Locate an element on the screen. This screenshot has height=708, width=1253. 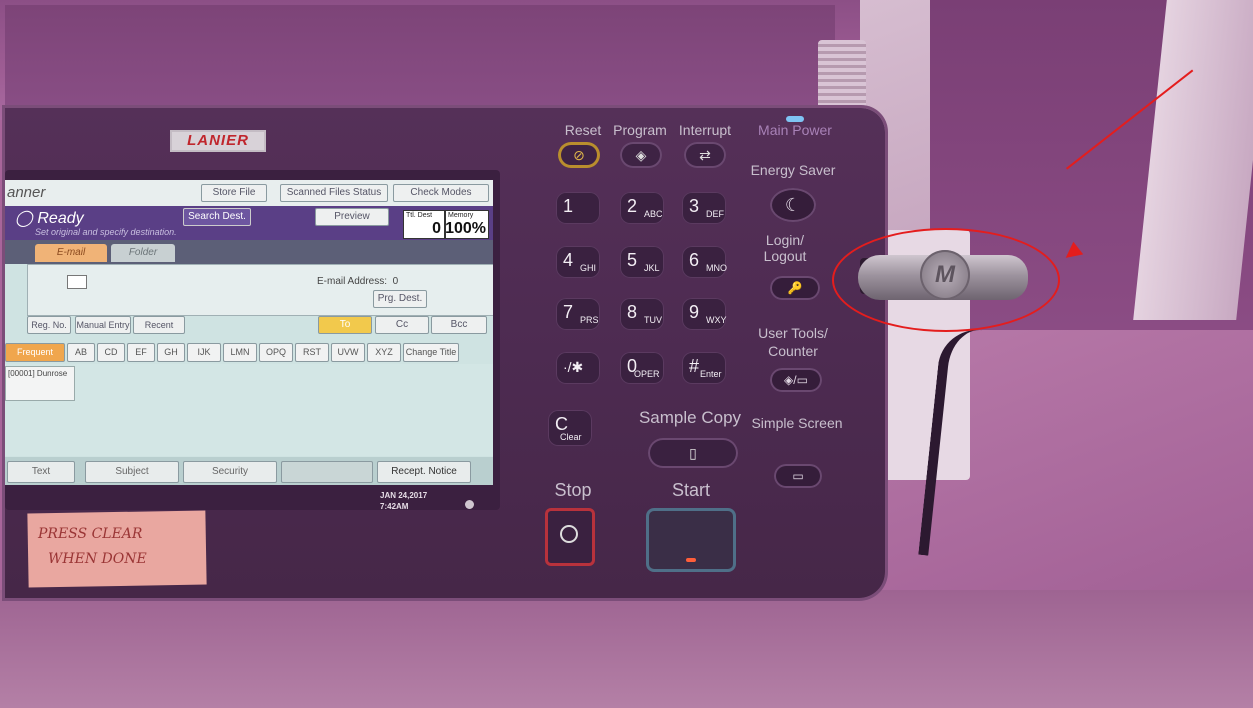
change-title-button: Change Title is located at coordinates (431, 352).